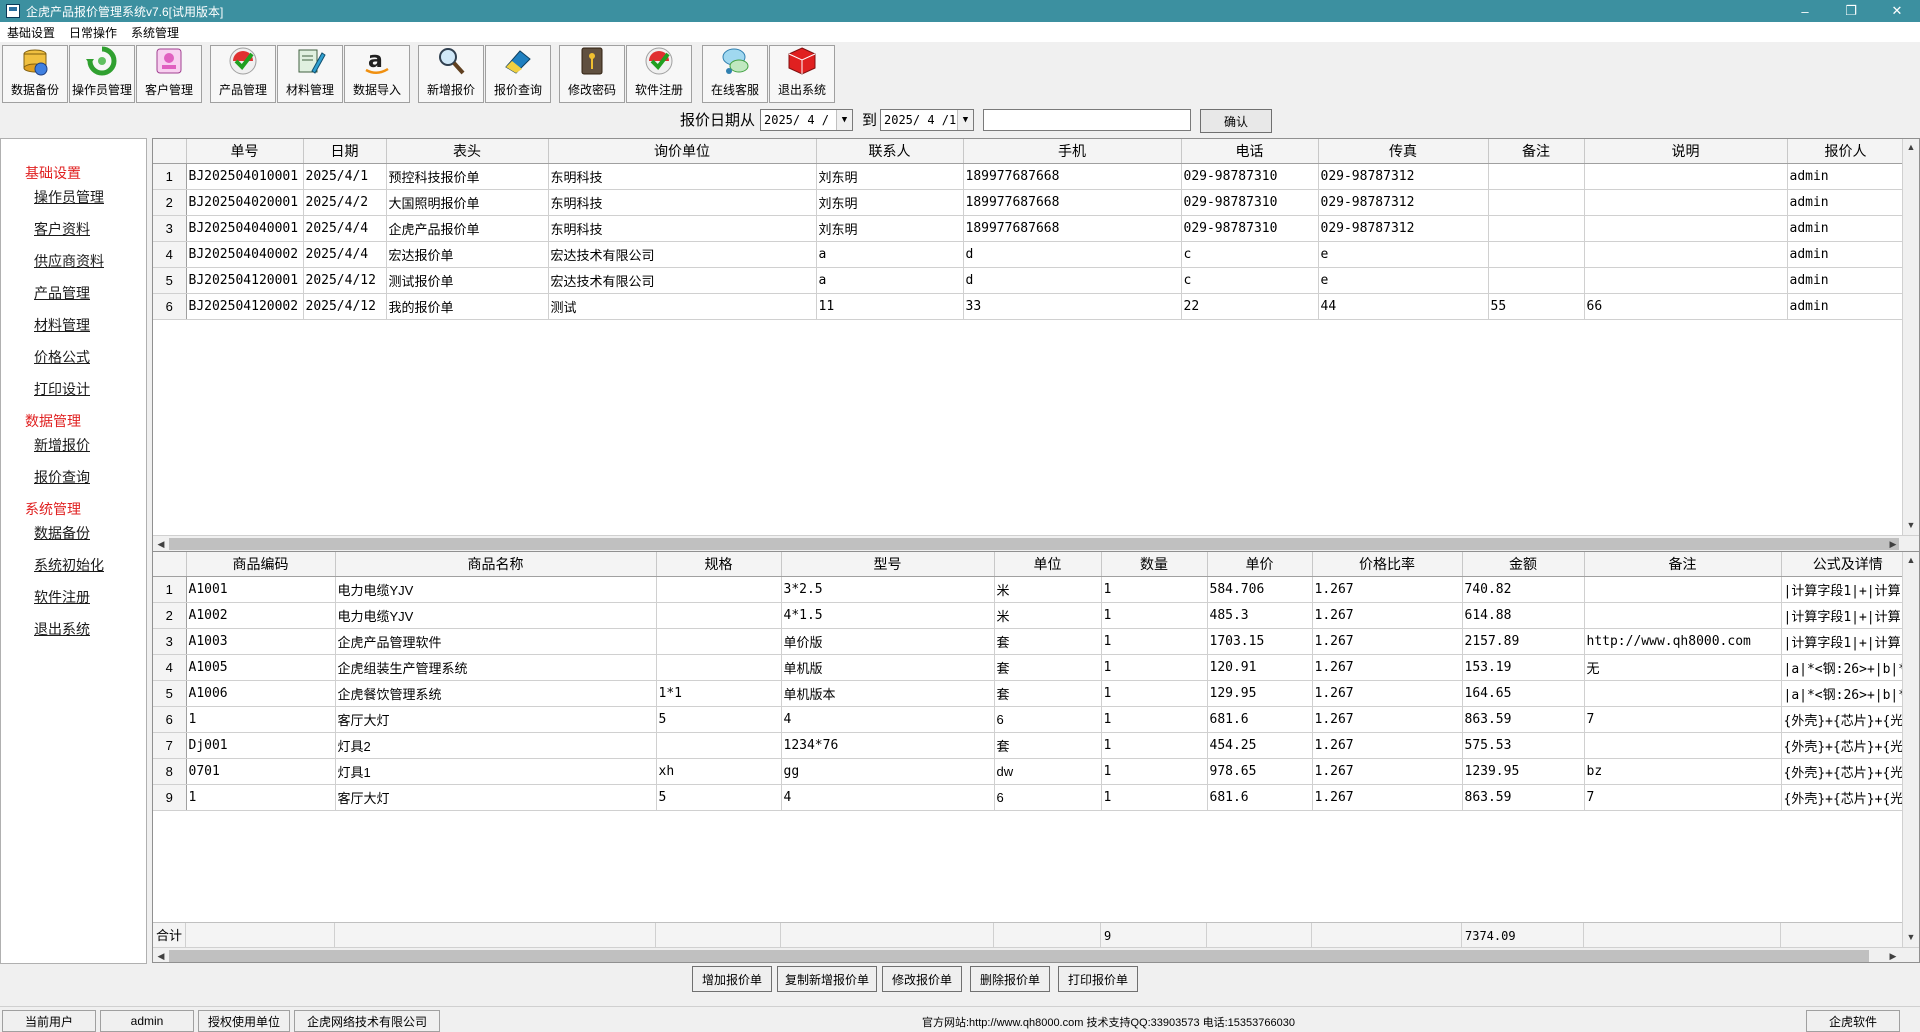 The image size is (1920, 1032). I want to click on scroll-thumb, so click(1019, 956).